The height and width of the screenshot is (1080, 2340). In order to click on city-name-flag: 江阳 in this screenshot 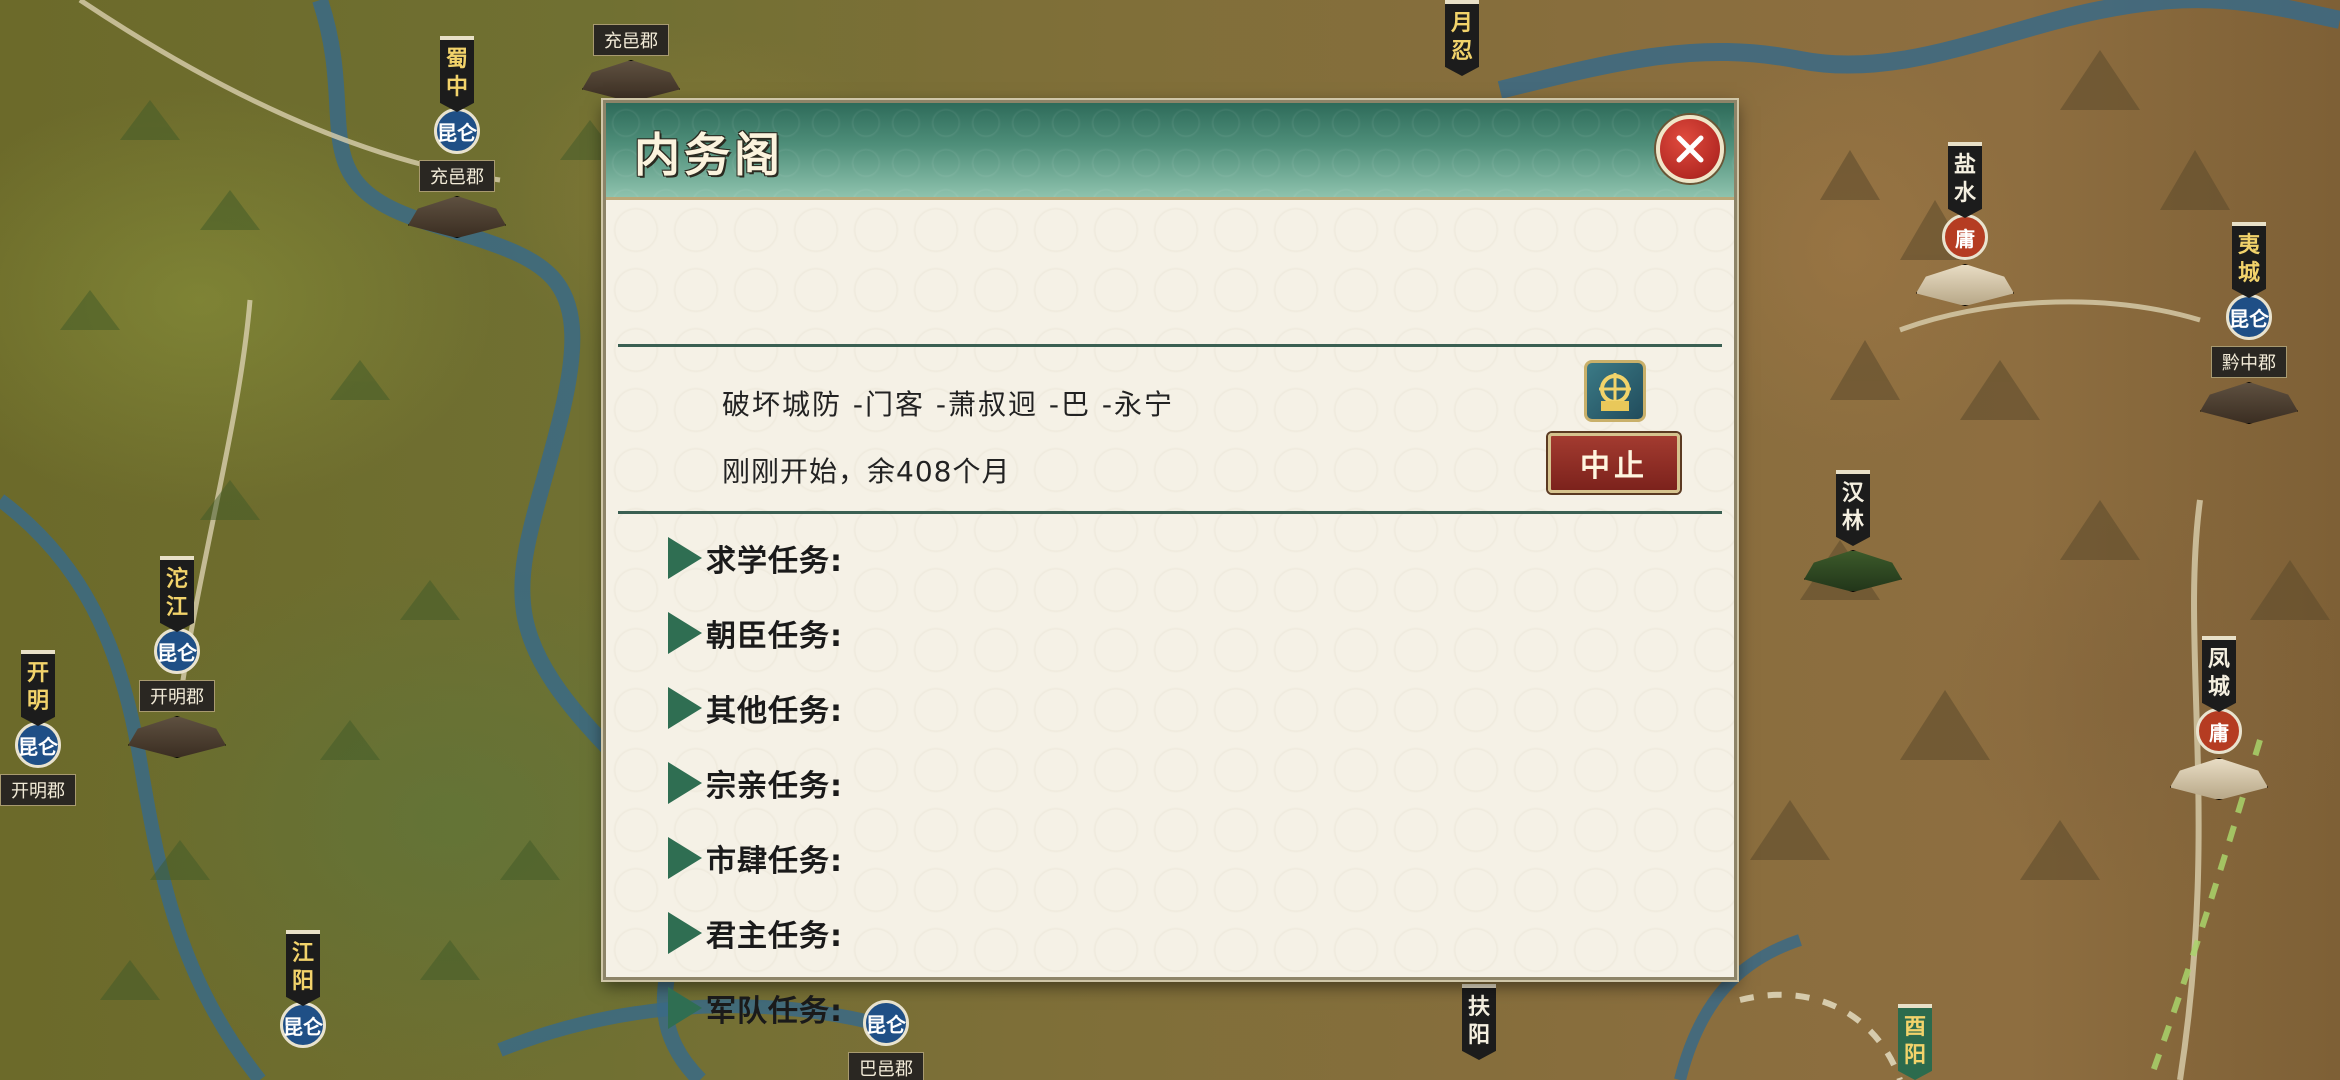, I will do `click(303, 968)`.